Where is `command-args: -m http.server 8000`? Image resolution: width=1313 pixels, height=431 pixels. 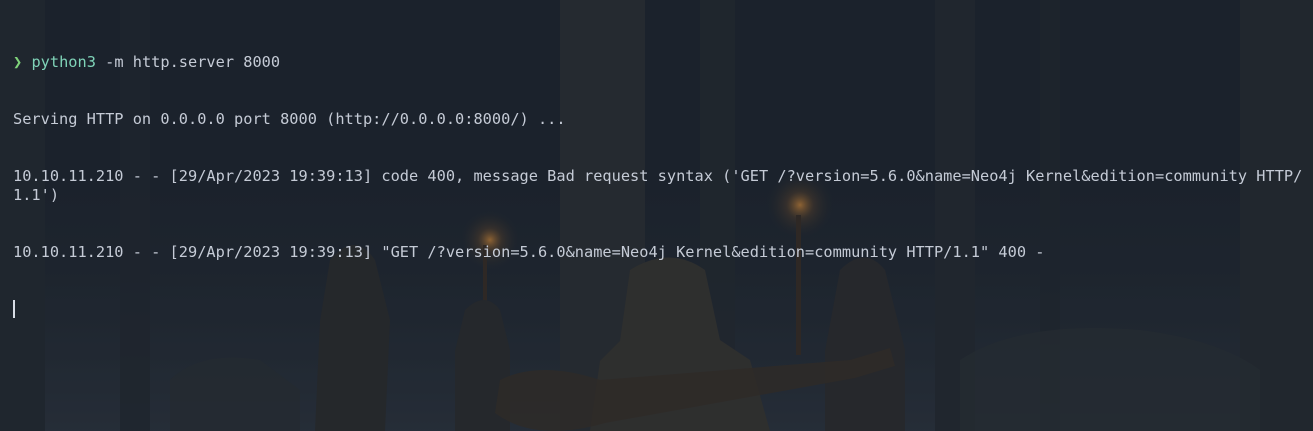
command-args: -m http.server 8000 is located at coordinates (188, 62).